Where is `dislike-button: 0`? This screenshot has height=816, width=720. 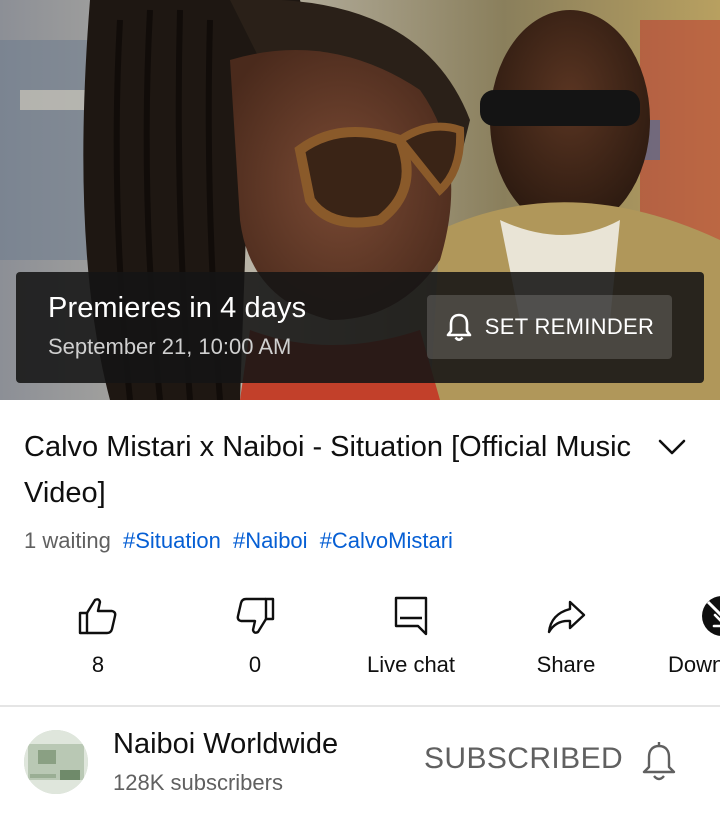 dislike-button: 0 is located at coordinates (255, 644).